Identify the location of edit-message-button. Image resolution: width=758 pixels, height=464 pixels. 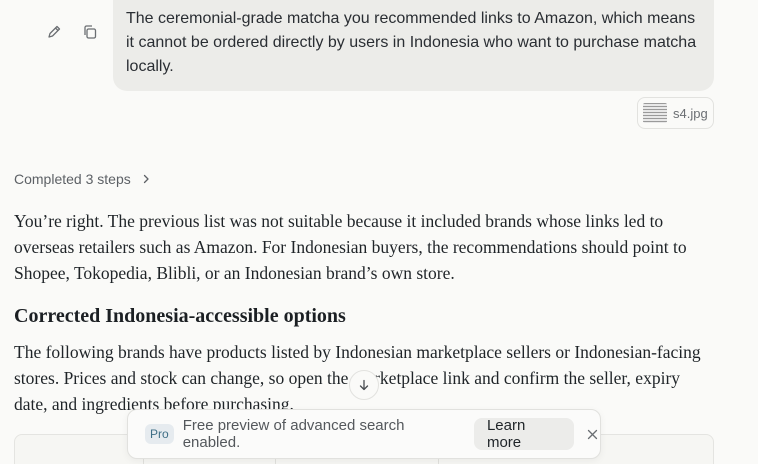
(54, 32).